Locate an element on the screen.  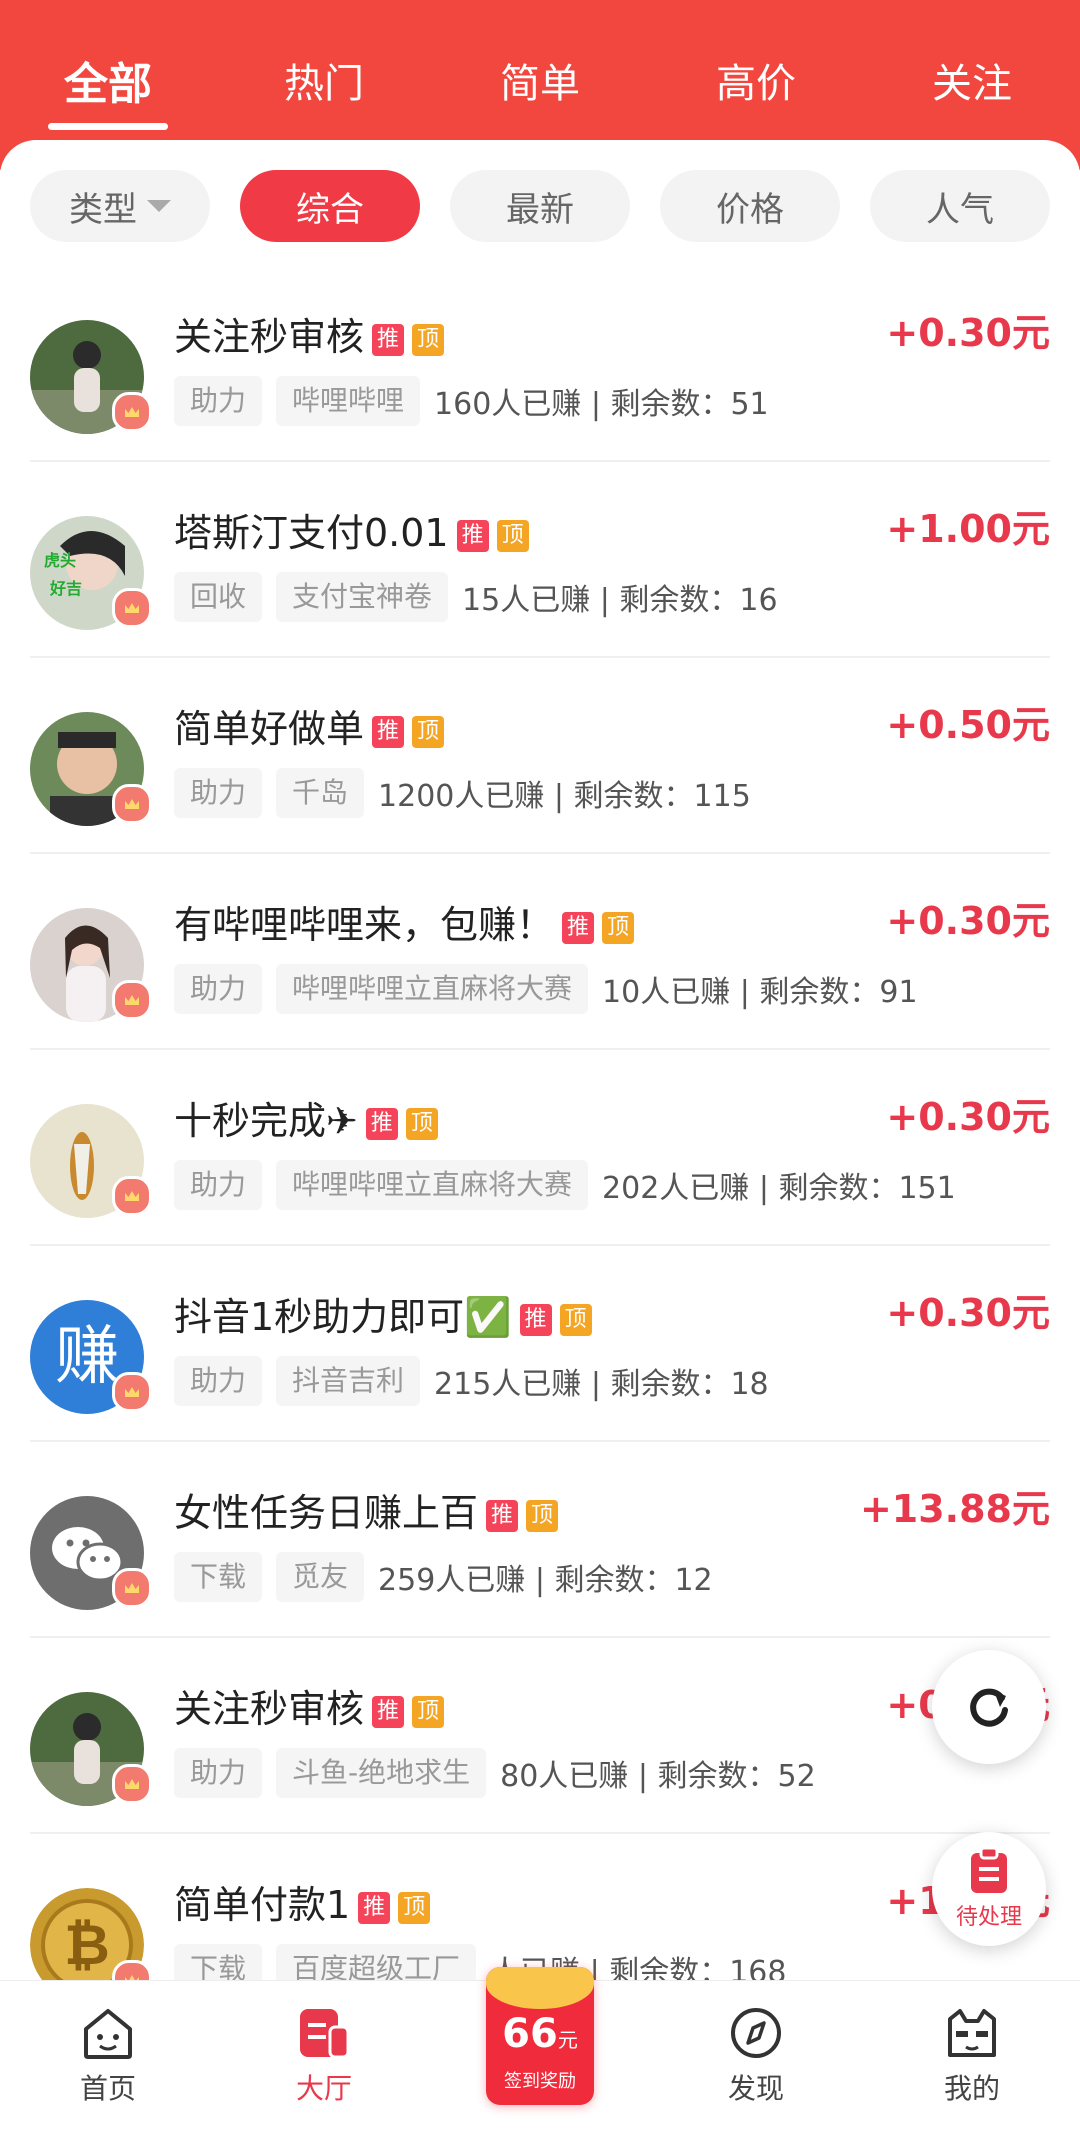
clipboard-icon is located at coordinates (989, 1870).